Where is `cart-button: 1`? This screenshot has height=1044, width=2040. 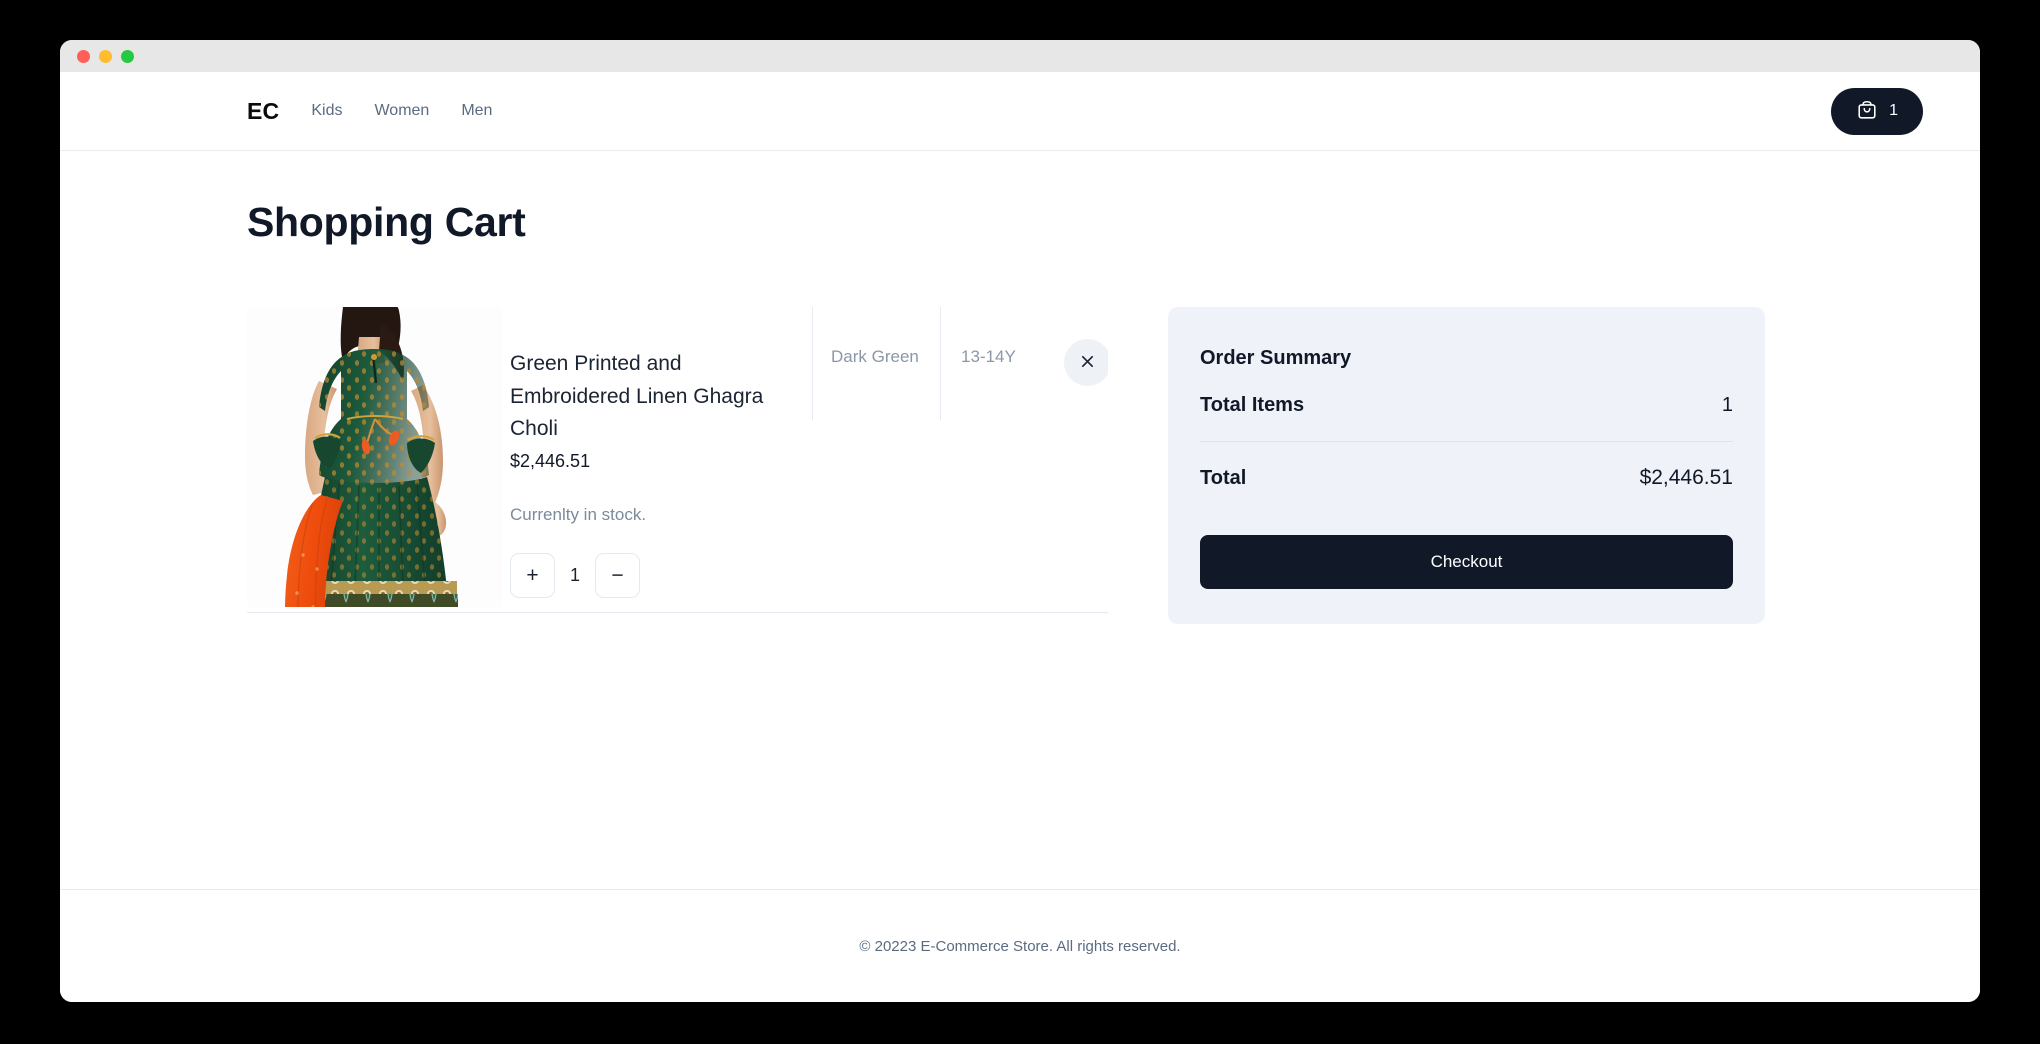
cart-button: 1 is located at coordinates (1877, 111).